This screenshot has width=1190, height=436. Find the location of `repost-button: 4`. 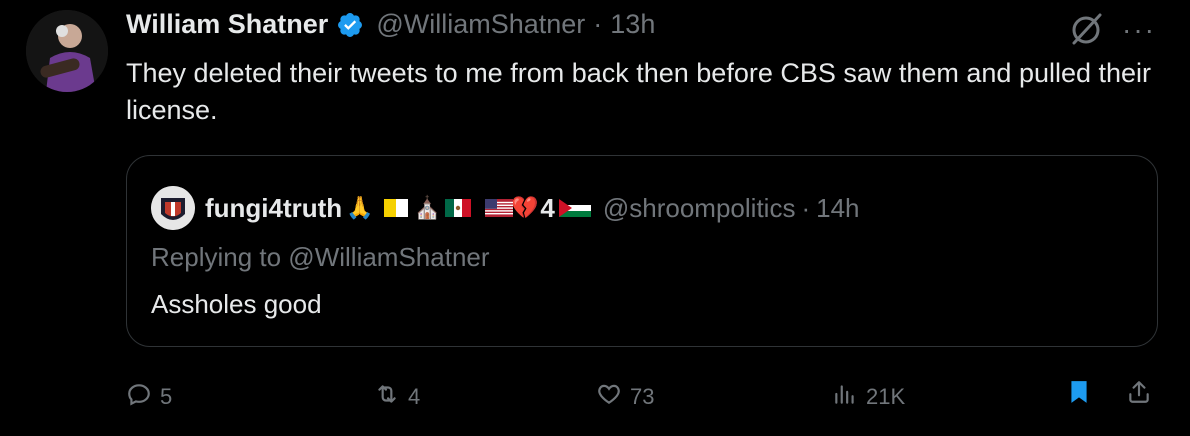

repost-button: 4 is located at coordinates (397, 397).